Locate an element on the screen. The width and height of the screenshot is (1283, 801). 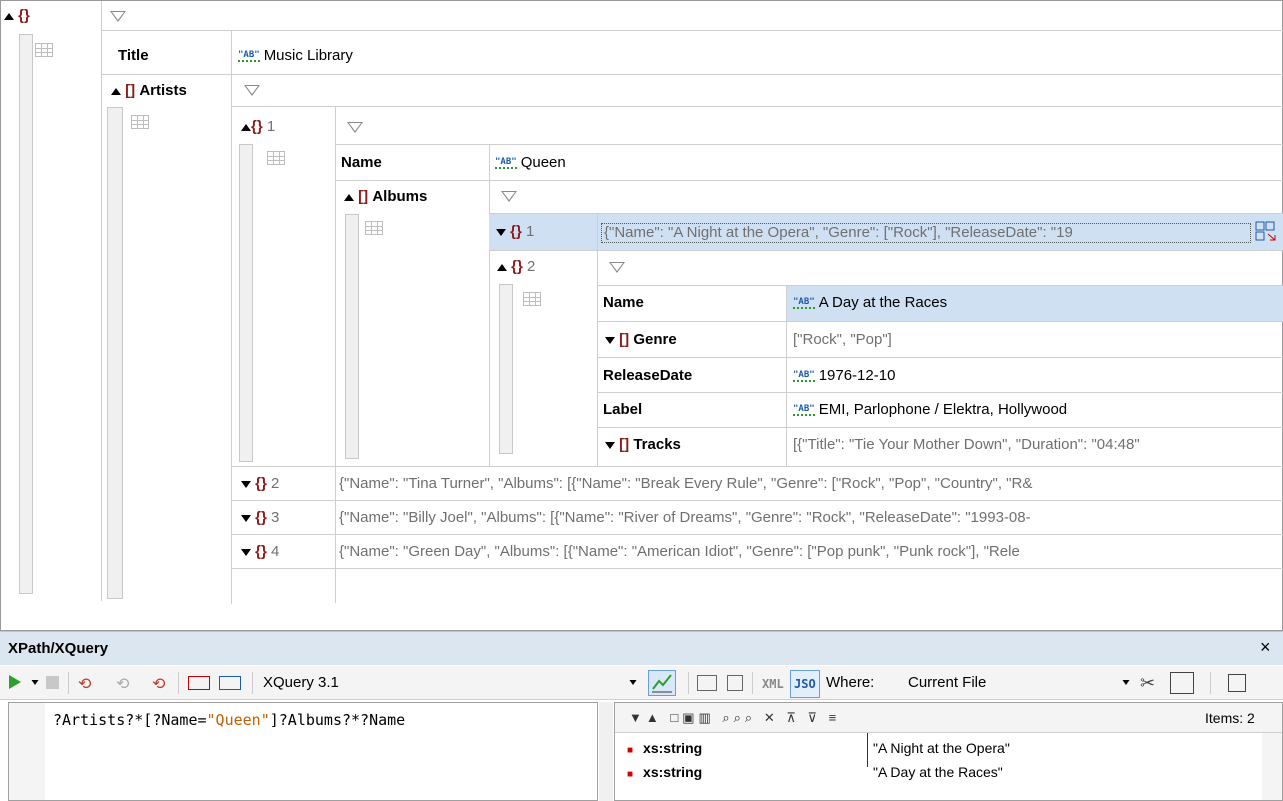
artists-level-bar is located at coordinates (115, 353).